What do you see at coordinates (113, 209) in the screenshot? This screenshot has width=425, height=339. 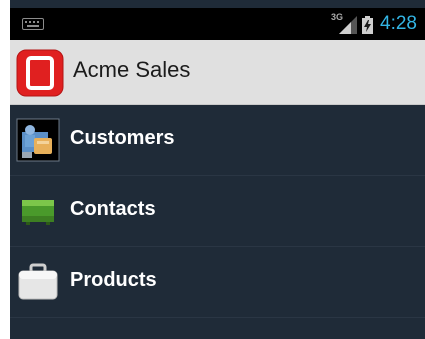 I see `menu-item-label: Contacts` at bounding box center [113, 209].